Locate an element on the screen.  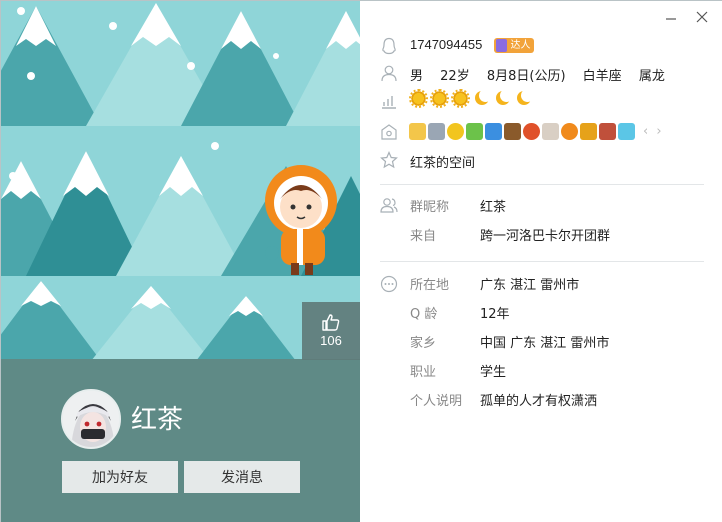
vip-badge-icon is located at coordinates (417, 131).